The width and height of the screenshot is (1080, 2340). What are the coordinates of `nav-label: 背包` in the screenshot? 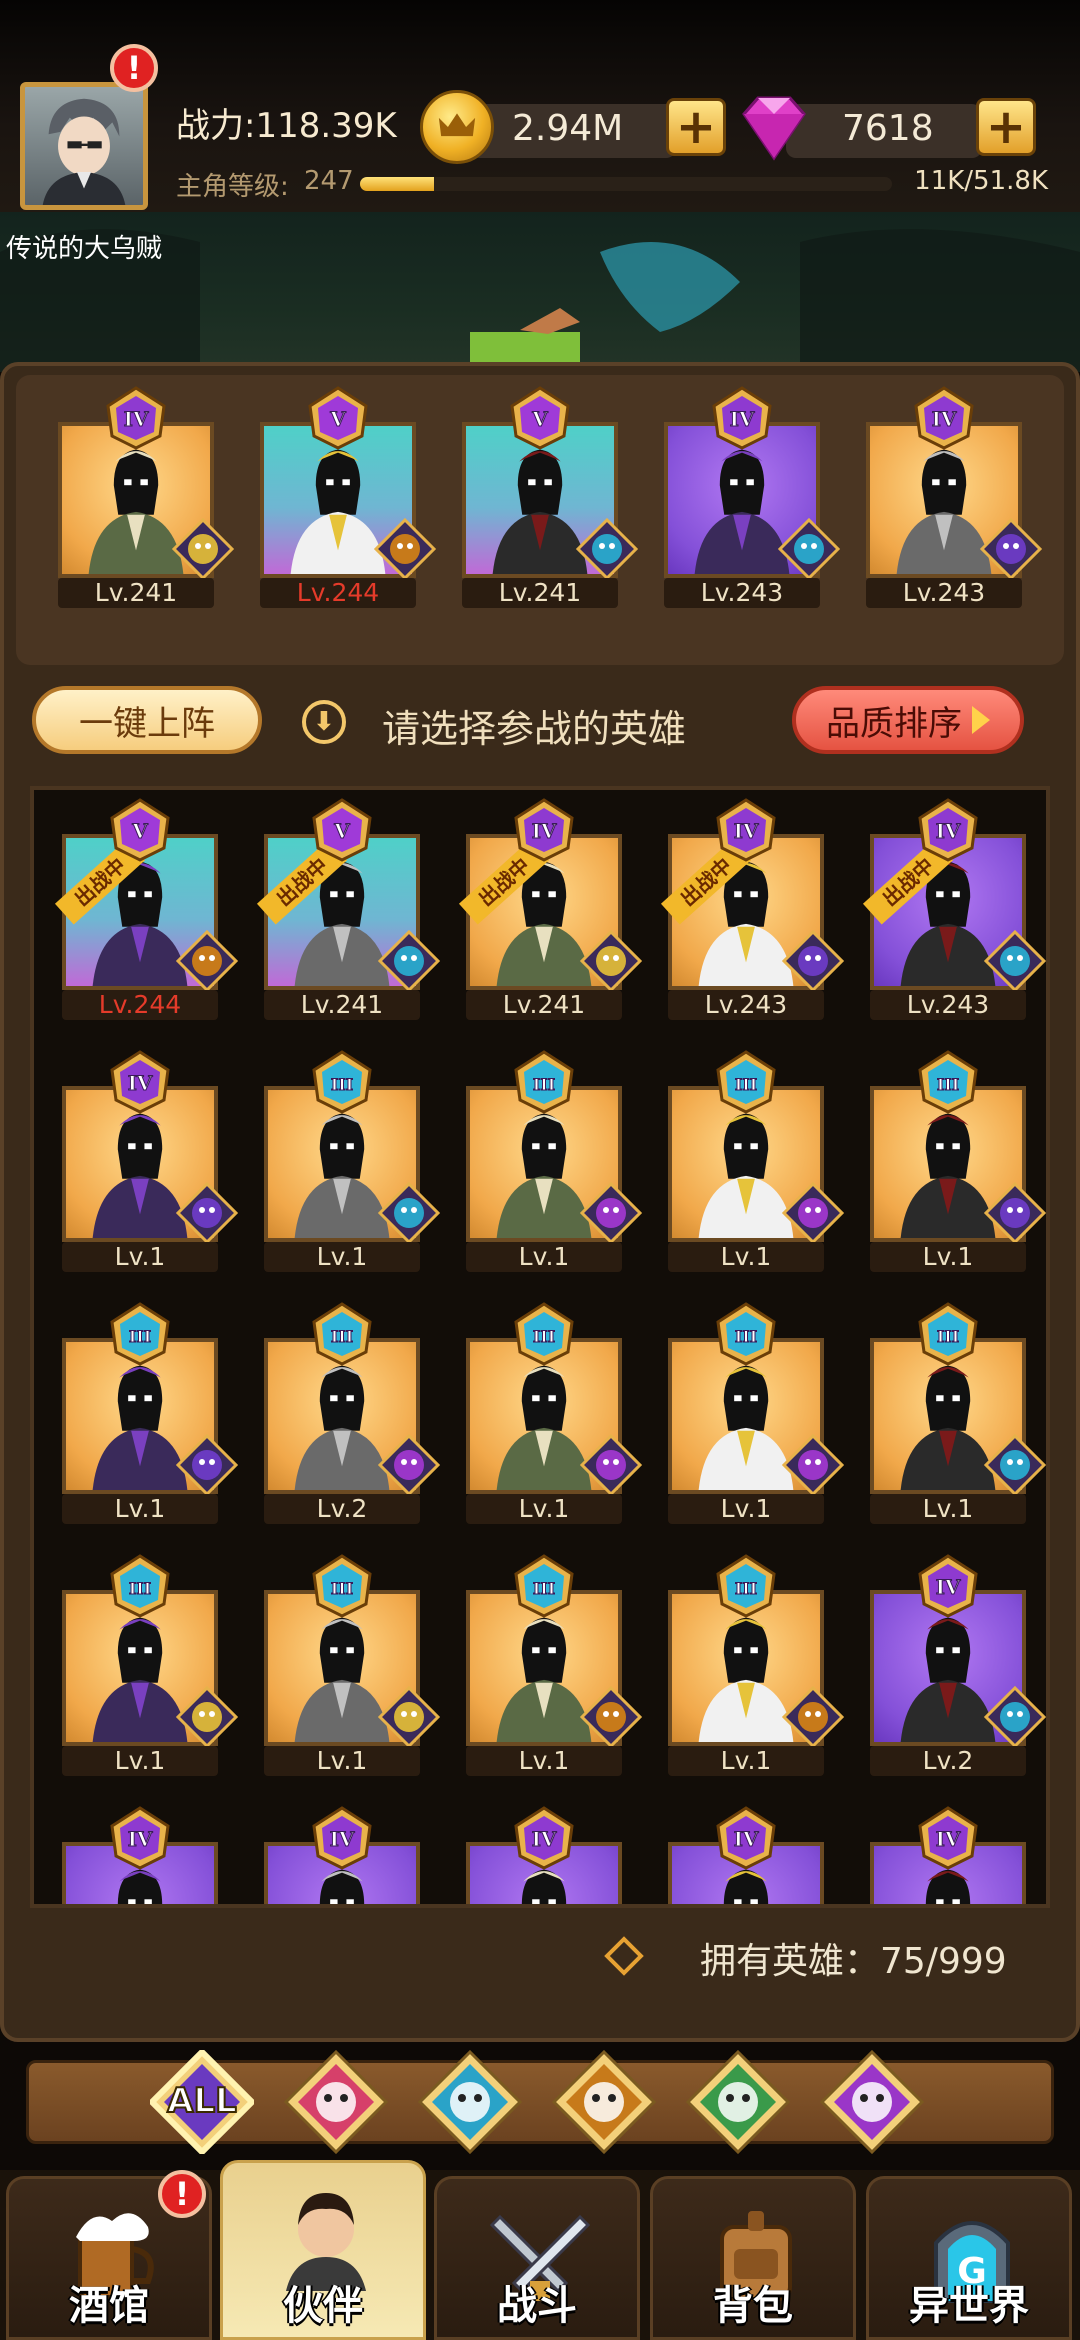 It's located at (753, 2306).